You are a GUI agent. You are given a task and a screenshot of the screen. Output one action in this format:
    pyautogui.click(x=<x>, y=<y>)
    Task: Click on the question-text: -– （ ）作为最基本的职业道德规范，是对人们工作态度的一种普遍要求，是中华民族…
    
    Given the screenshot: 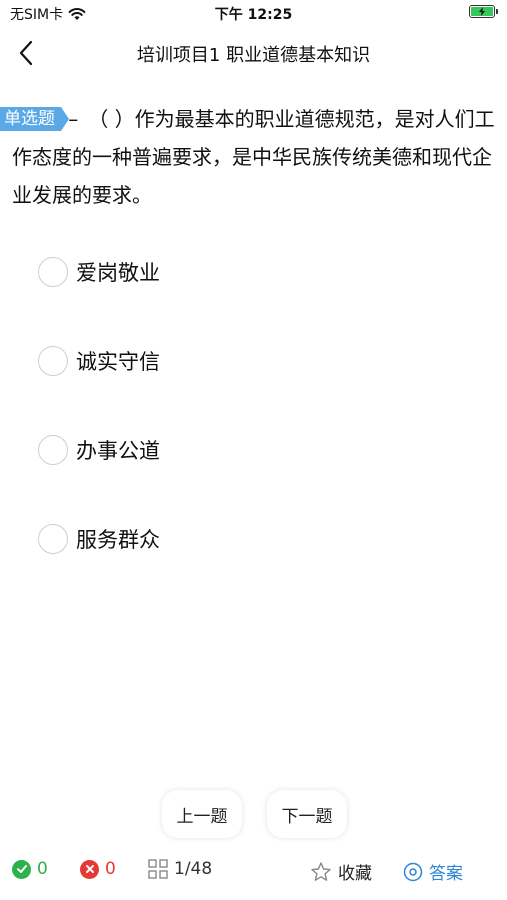 What is the action you would take?
    pyautogui.click(x=253, y=157)
    